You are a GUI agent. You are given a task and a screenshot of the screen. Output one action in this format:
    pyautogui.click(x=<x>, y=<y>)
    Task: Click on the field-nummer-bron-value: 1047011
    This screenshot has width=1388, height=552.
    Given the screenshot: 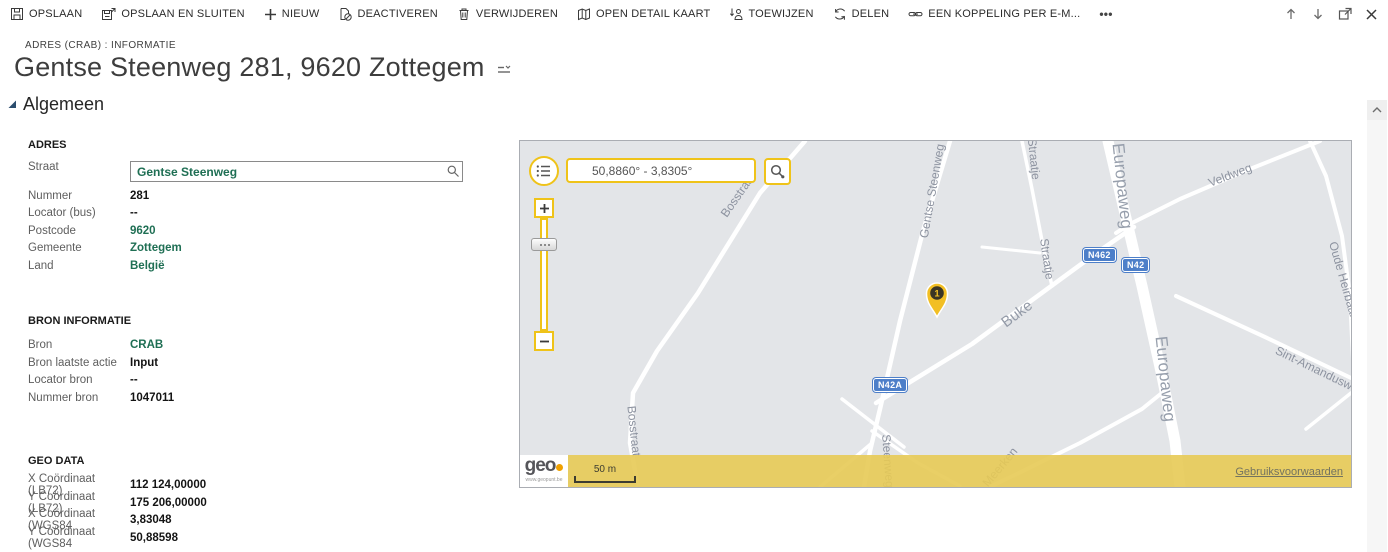 What is the action you would take?
    pyautogui.click(x=152, y=398)
    